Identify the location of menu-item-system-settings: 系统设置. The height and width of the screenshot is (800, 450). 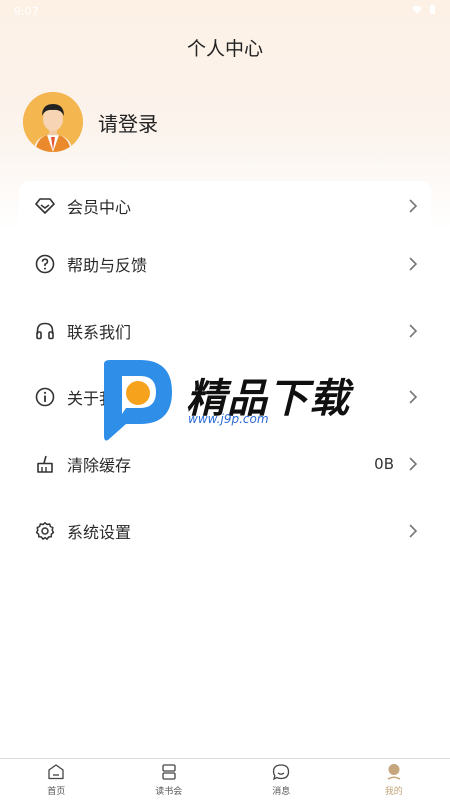
(225, 530).